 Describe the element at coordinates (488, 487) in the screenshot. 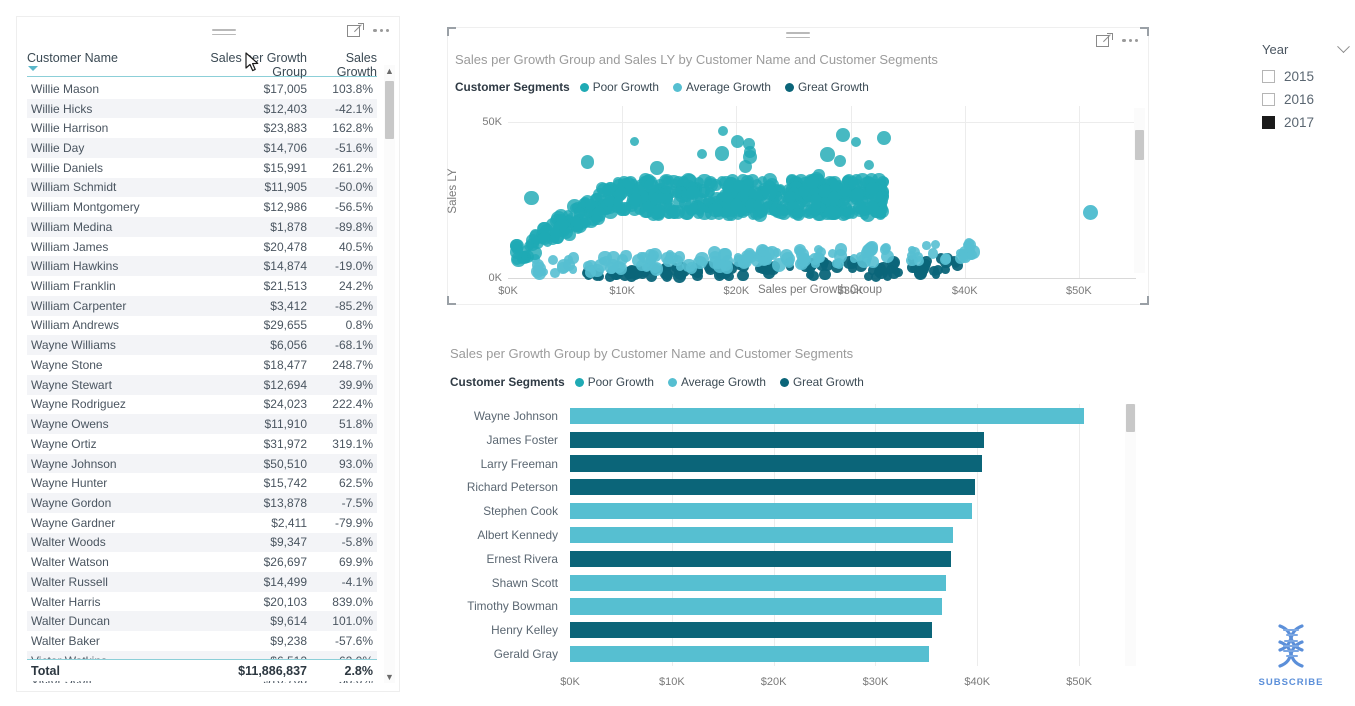

I see `bar-category-label: Richard Peterson` at that location.